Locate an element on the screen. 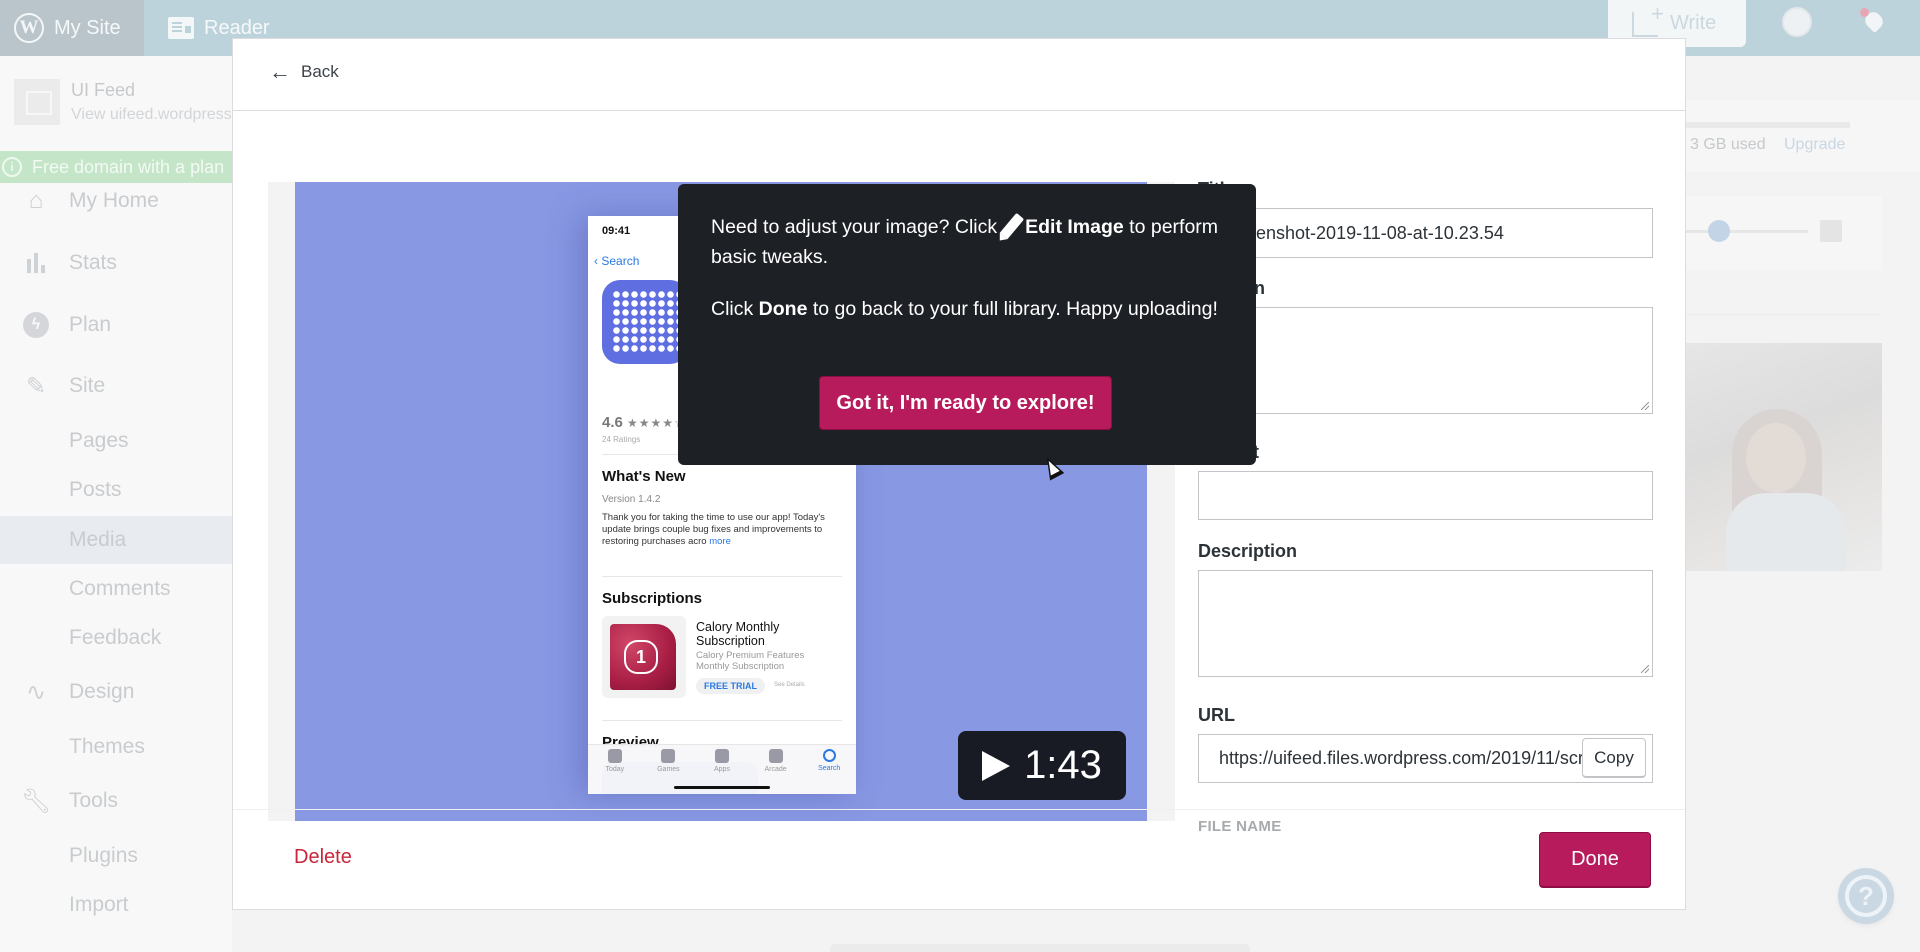  zoom-slider is located at coordinates (1747, 231).